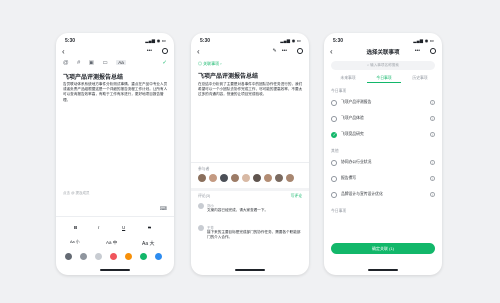 The height and width of the screenshot is (303, 500). Describe the element at coordinates (238, 210) in the screenshot. I see `comment-text: 文案内容已经完成，请大家查看一下。` at that location.